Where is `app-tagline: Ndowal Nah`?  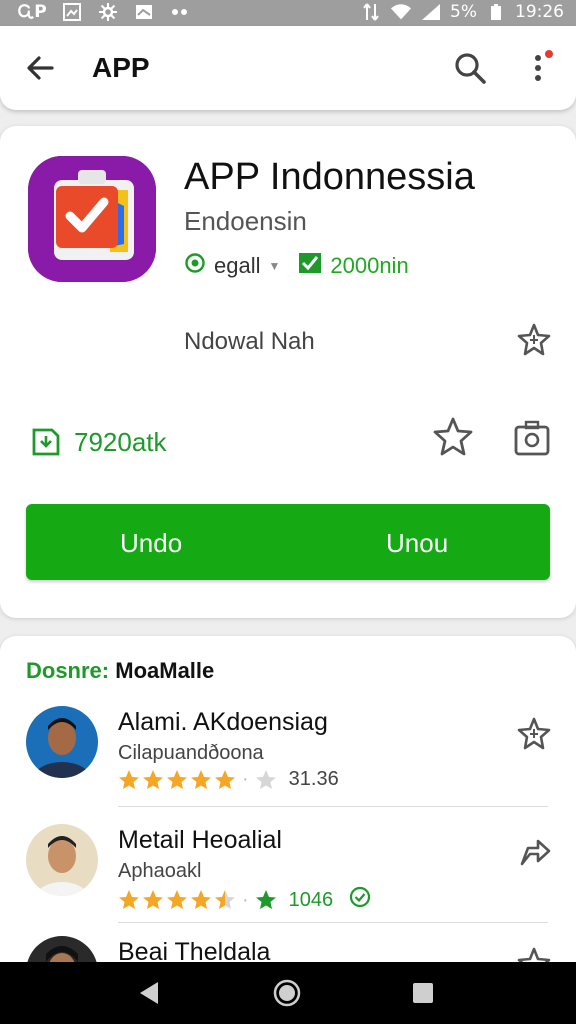
app-tagline: Ndowal Nah is located at coordinates (249, 341).